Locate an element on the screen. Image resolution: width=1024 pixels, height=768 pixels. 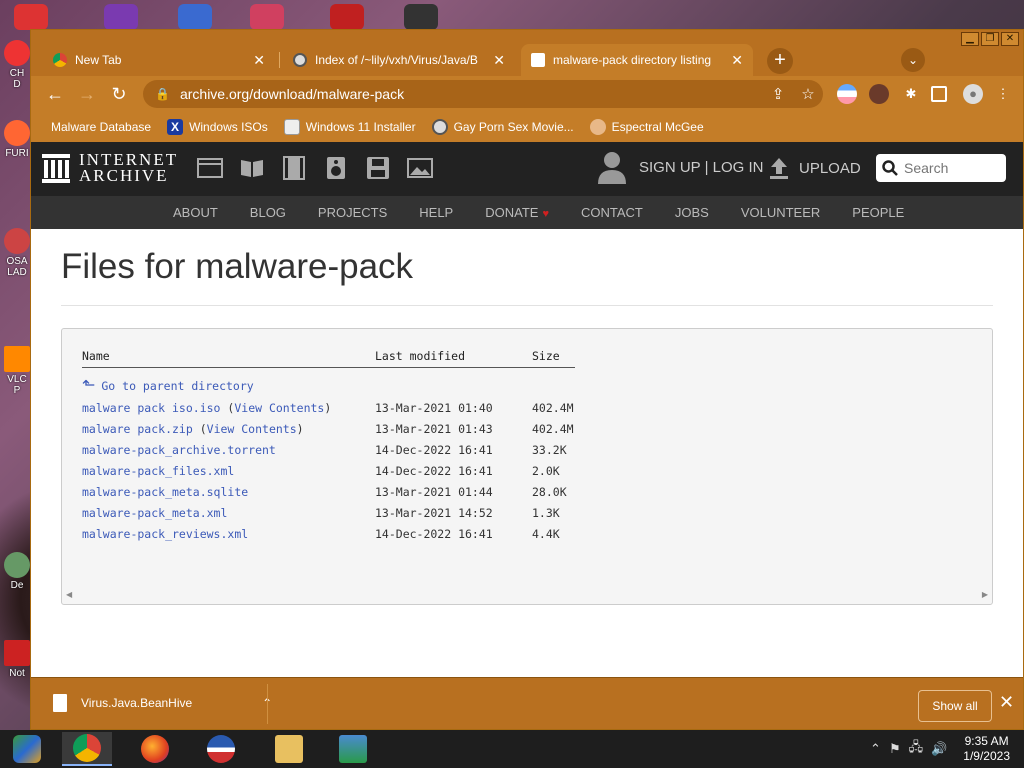
desktop-chrome-icon is located at coordinates (31, 17).